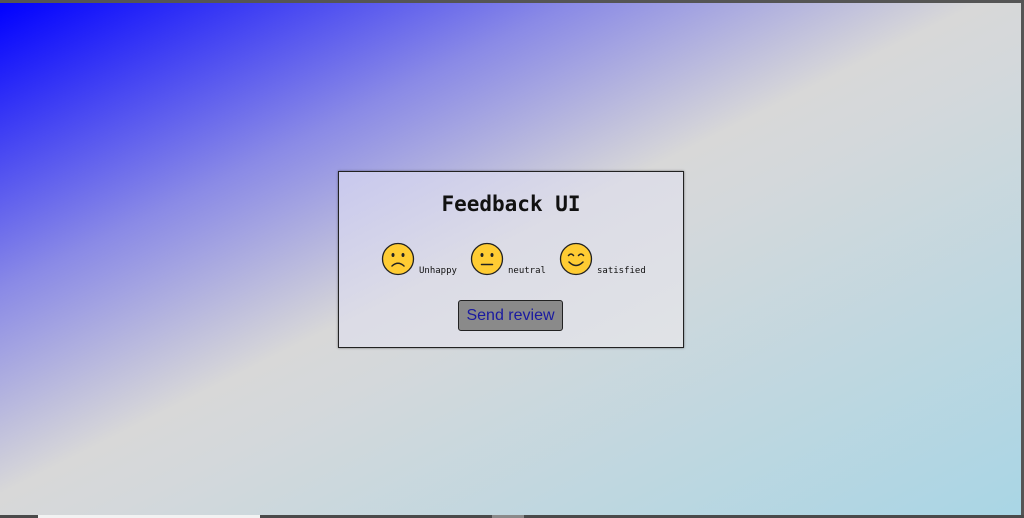 The height and width of the screenshot is (518, 1024). I want to click on sad-face-icon, so click(398, 259).